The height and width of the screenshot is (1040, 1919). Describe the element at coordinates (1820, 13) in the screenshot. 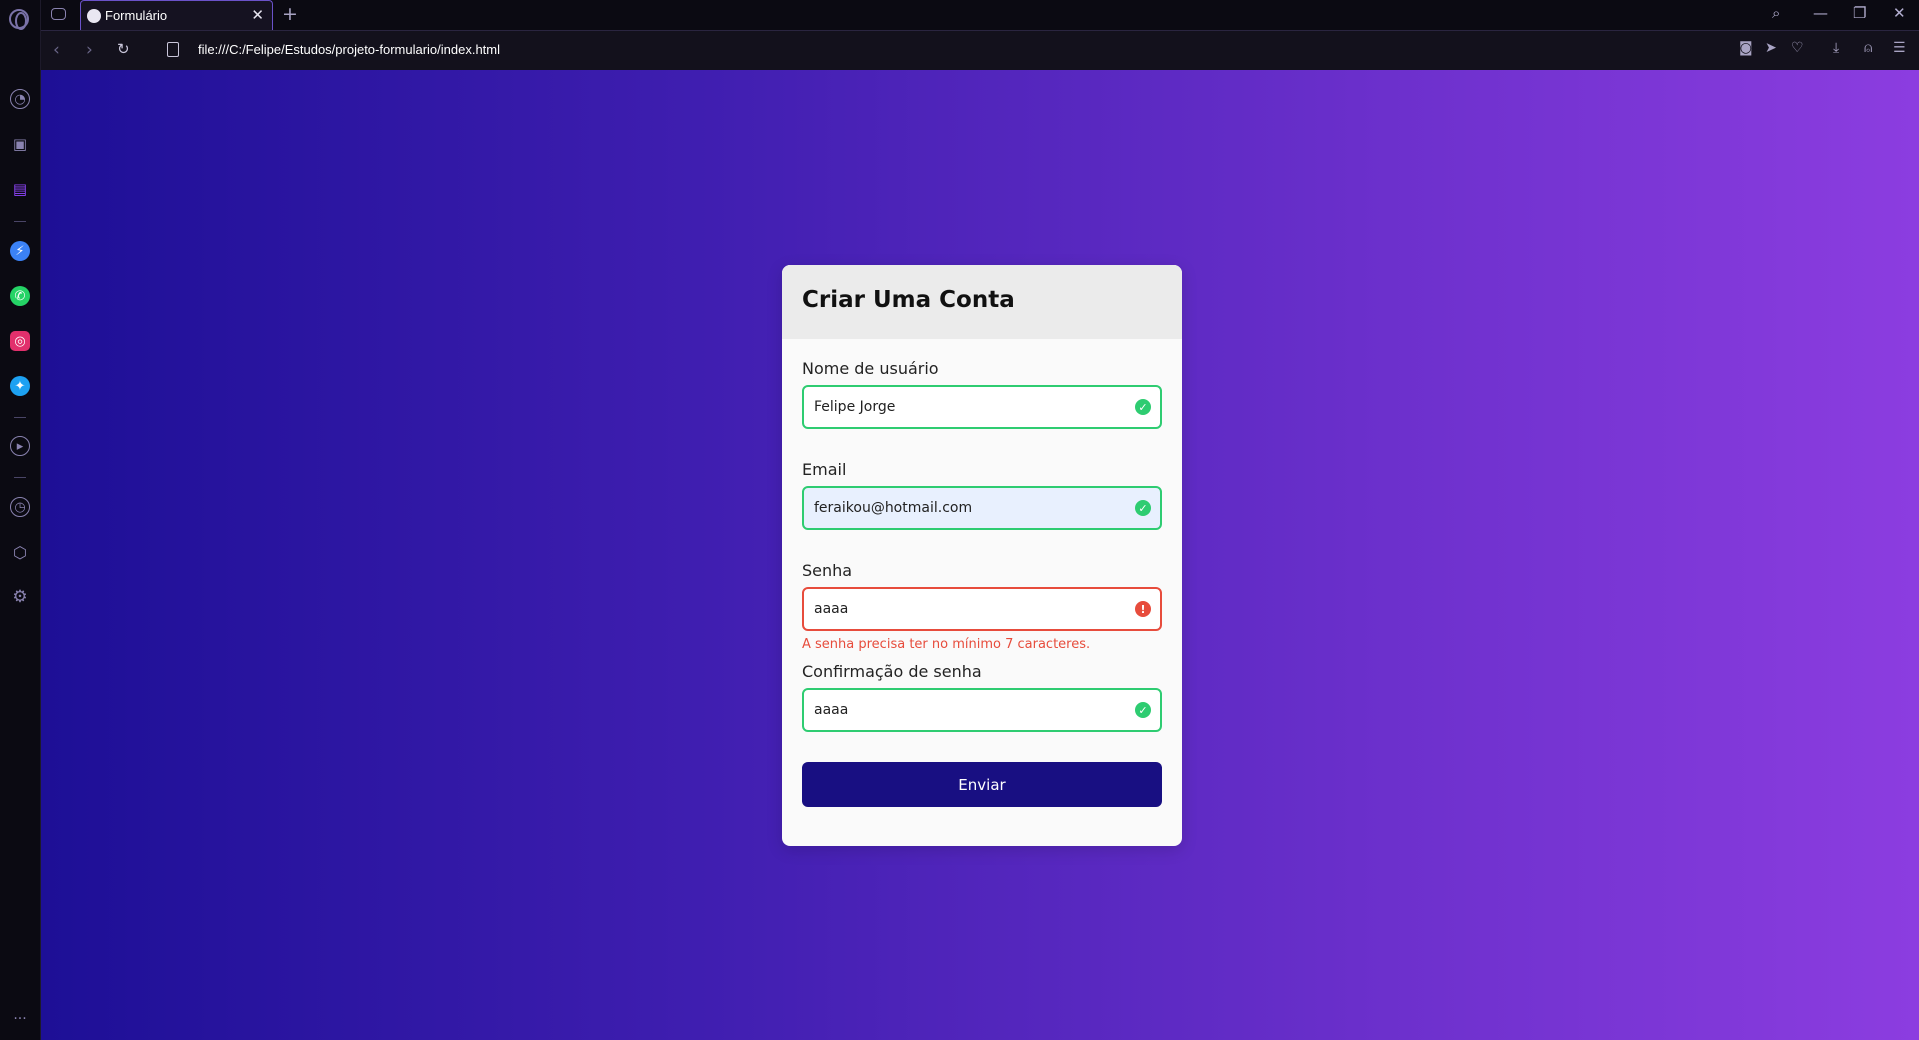

I see `minimize-icon: —` at that location.